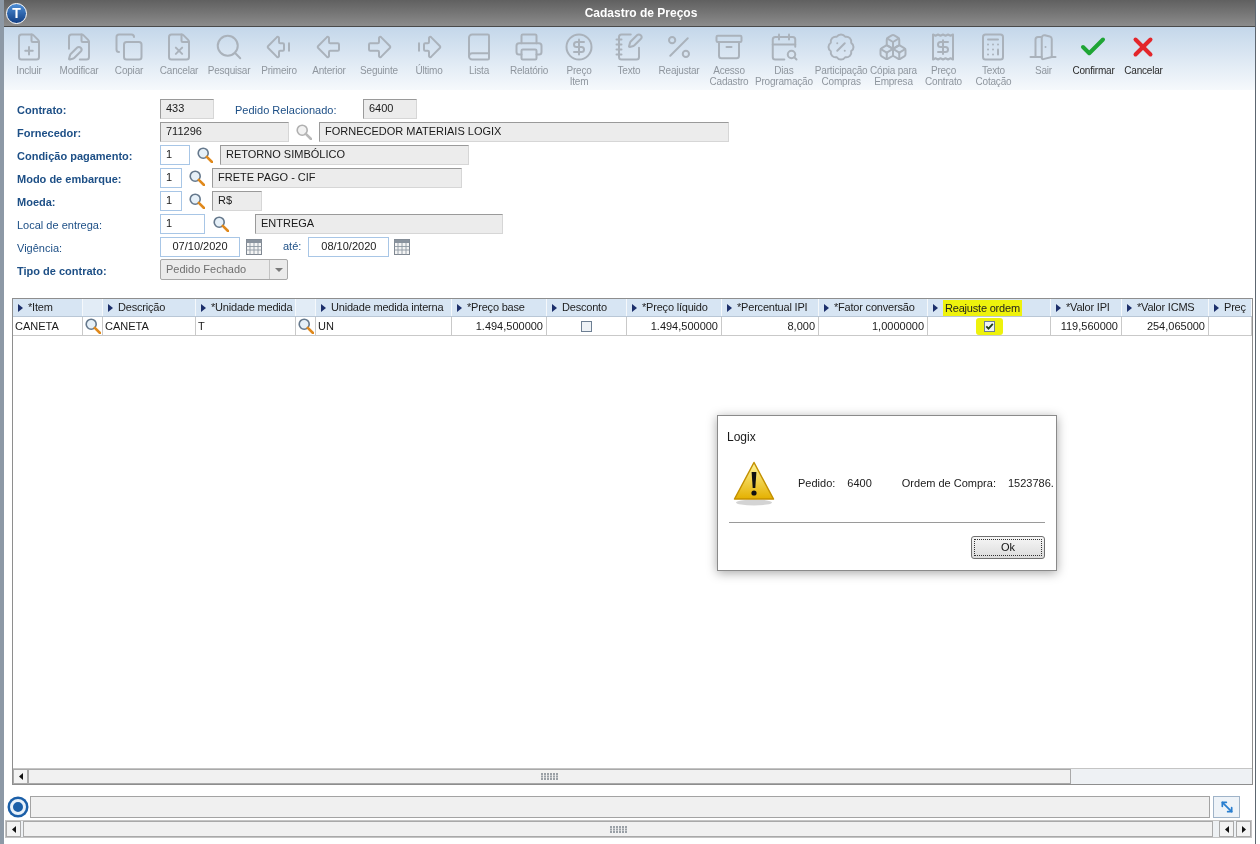  I want to click on field-label: Condição pagamento:, so click(75, 155).